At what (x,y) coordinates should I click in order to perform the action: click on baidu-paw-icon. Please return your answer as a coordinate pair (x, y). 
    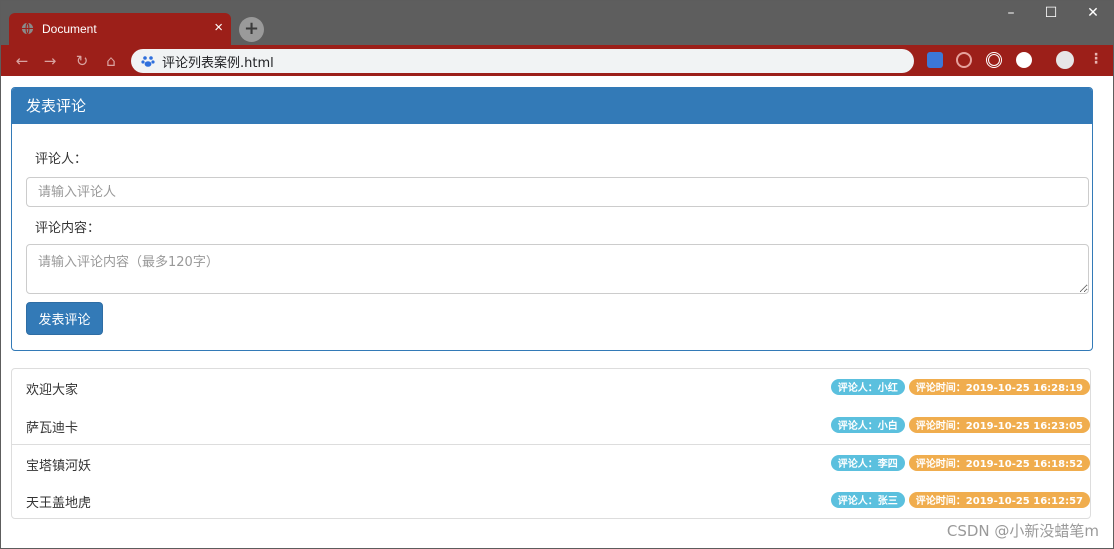
    Looking at the image, I should click on (148, 61).